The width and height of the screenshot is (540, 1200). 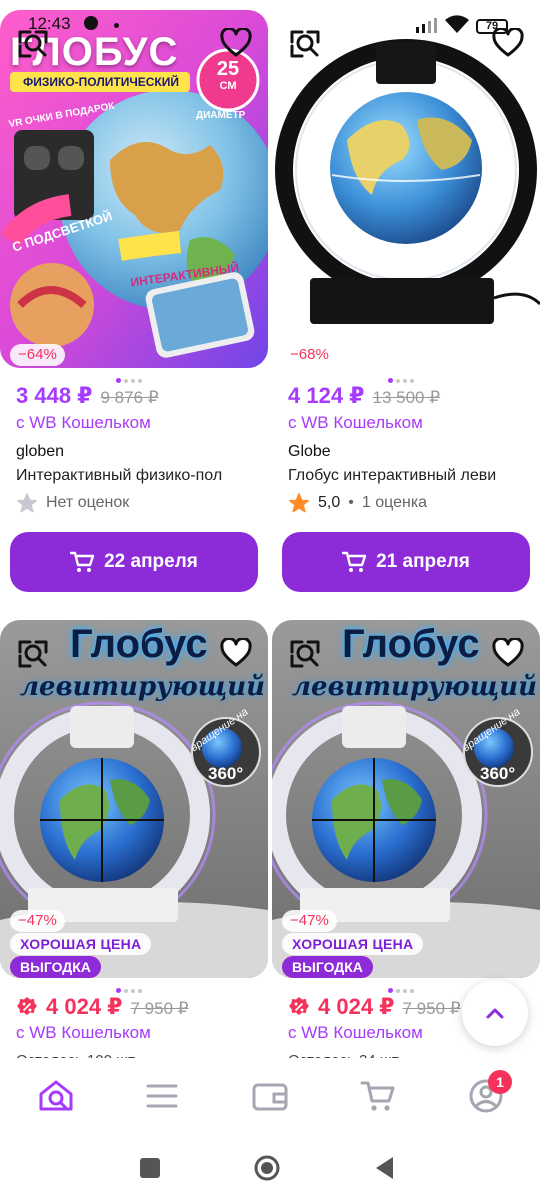 What do you see at coordinates (150, 1168) in the screenshot?
I see `recent-apps-icon` at bounding box center [150, 1168].